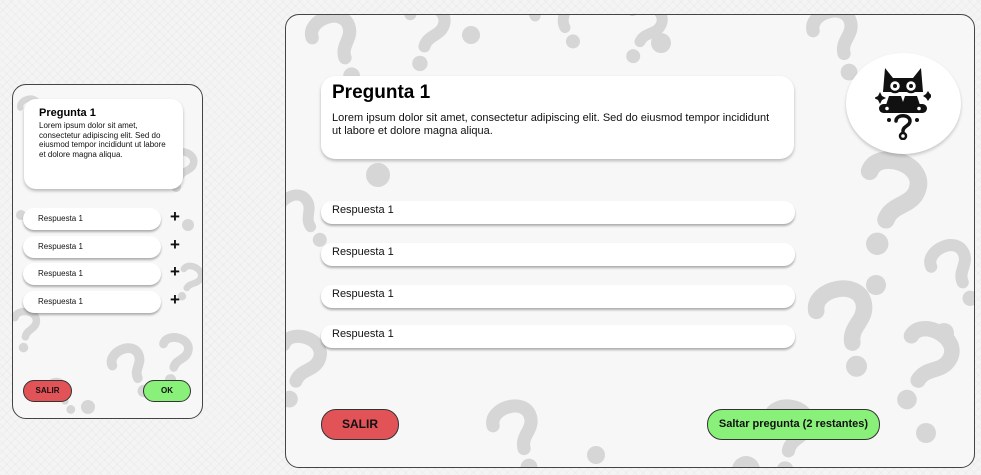 Image resolution: width=981 pixels, height=475 pixels. Describe the element at coordinates (793, 424) in the screenshot. I see `skip-question-button: Saltar pregunta (2 restantes)` at that location.